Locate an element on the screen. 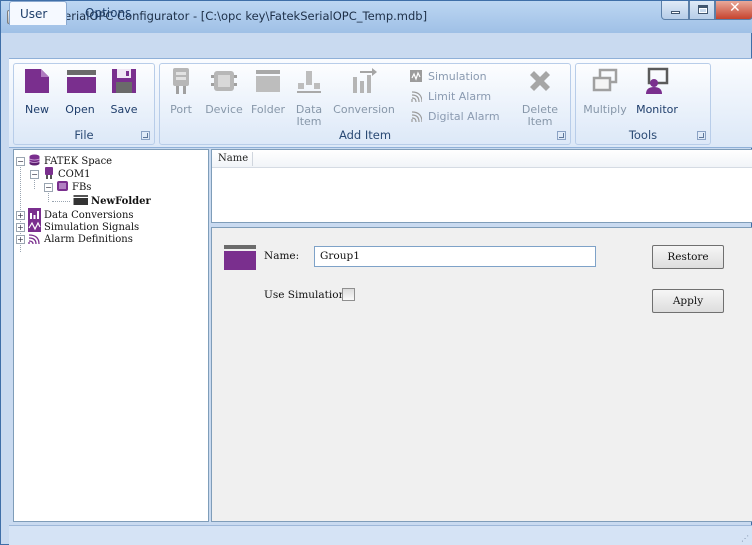  conversion-button-label: Conversion is located at coordinates (364, 109).